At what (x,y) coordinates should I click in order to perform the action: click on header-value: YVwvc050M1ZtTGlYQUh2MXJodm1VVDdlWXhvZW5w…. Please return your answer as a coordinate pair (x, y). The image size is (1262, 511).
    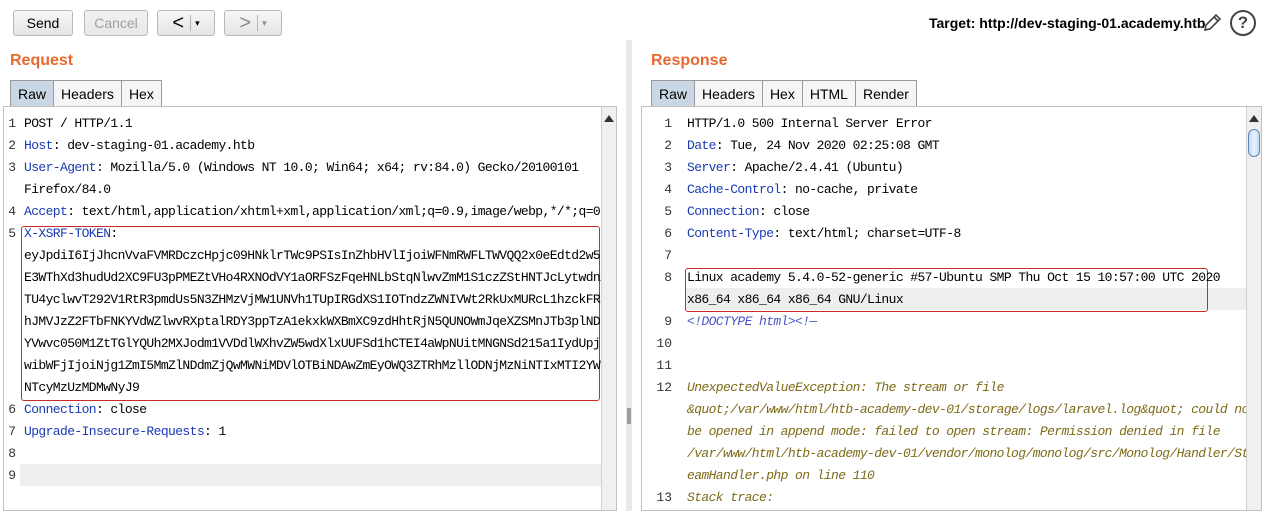
    Looking at the image, I should click on (319, 343).